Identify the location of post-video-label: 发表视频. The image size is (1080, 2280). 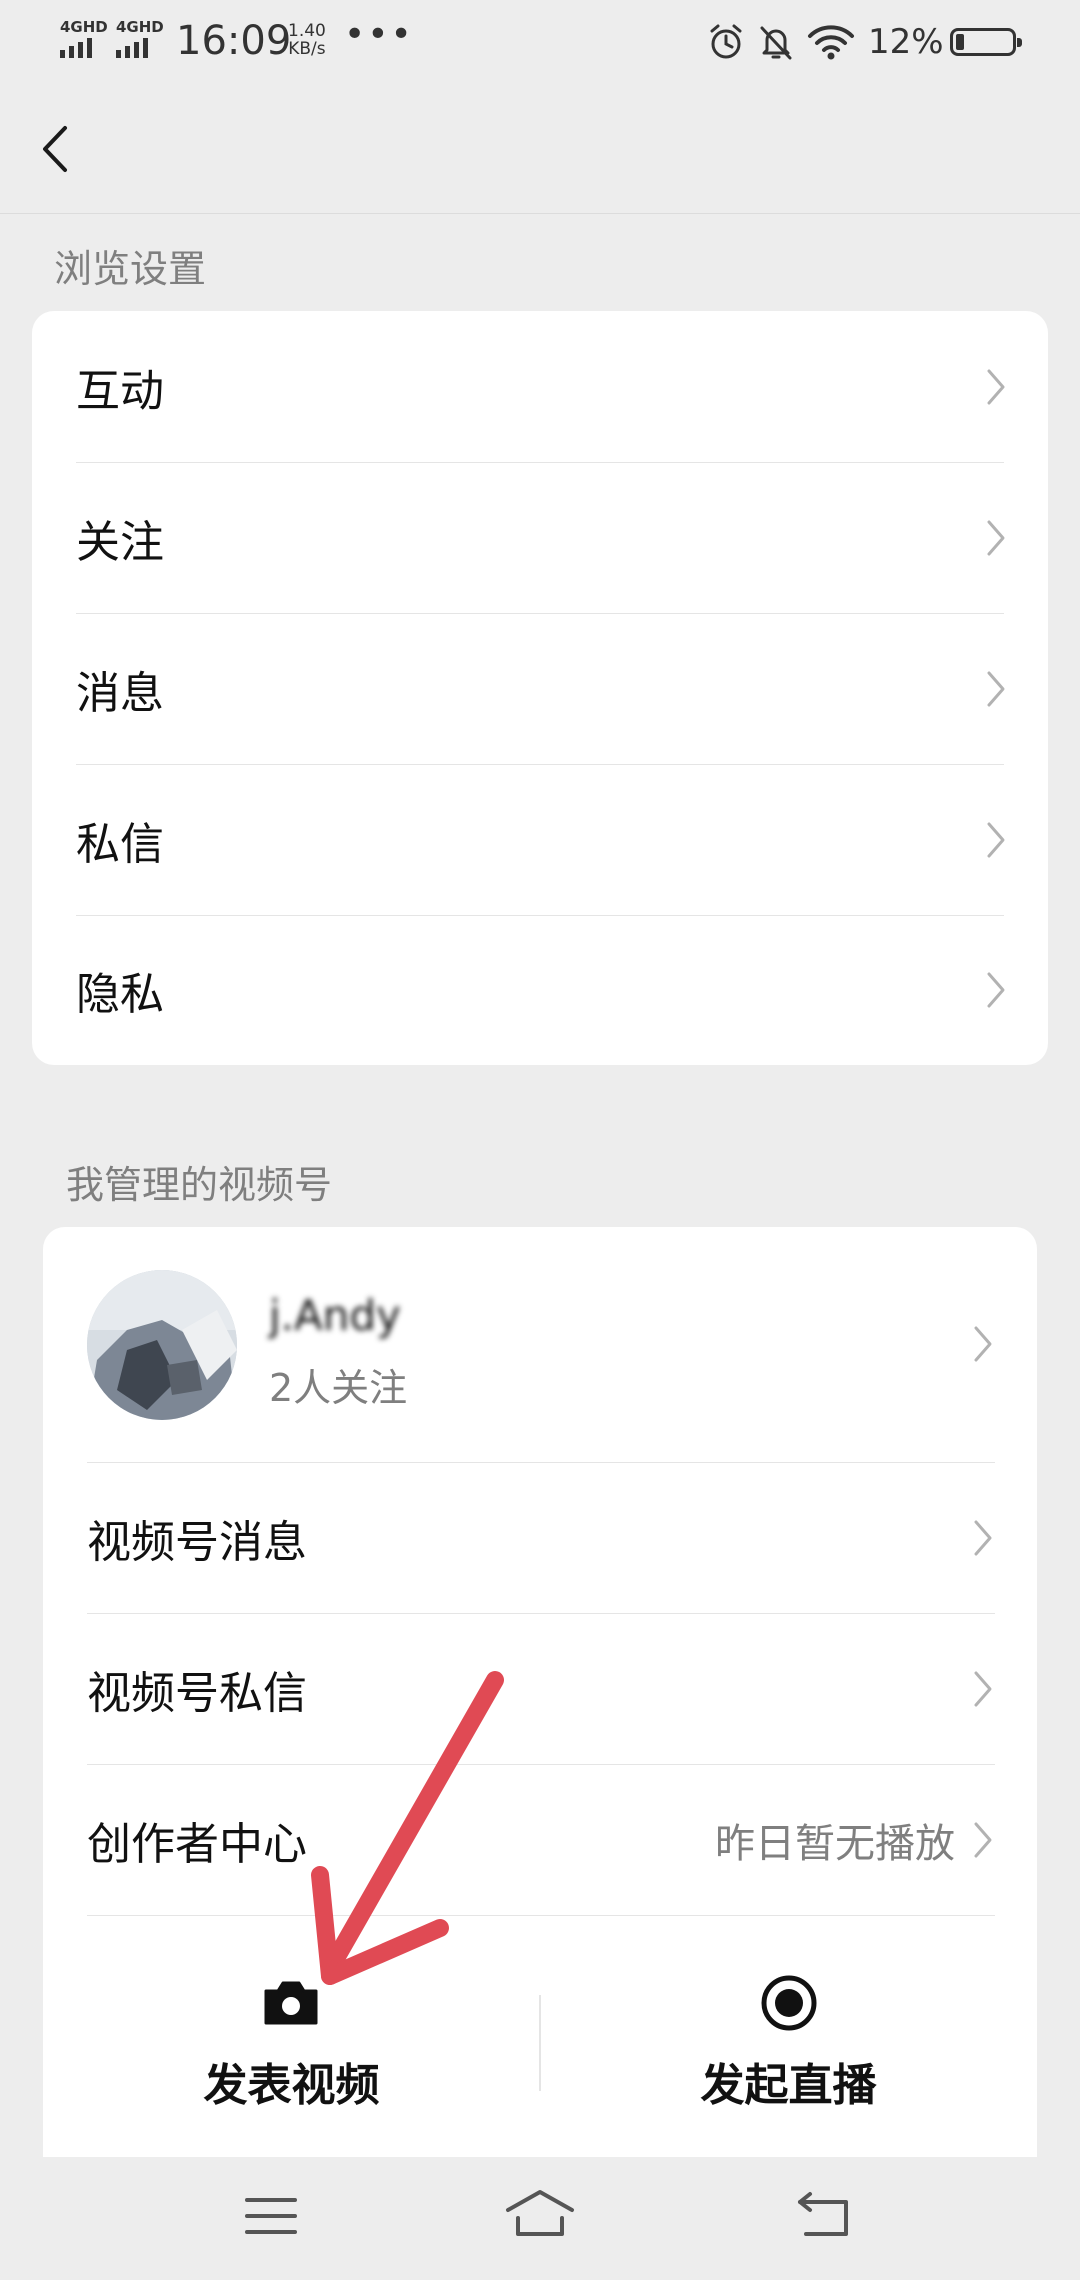
(291, 2085).